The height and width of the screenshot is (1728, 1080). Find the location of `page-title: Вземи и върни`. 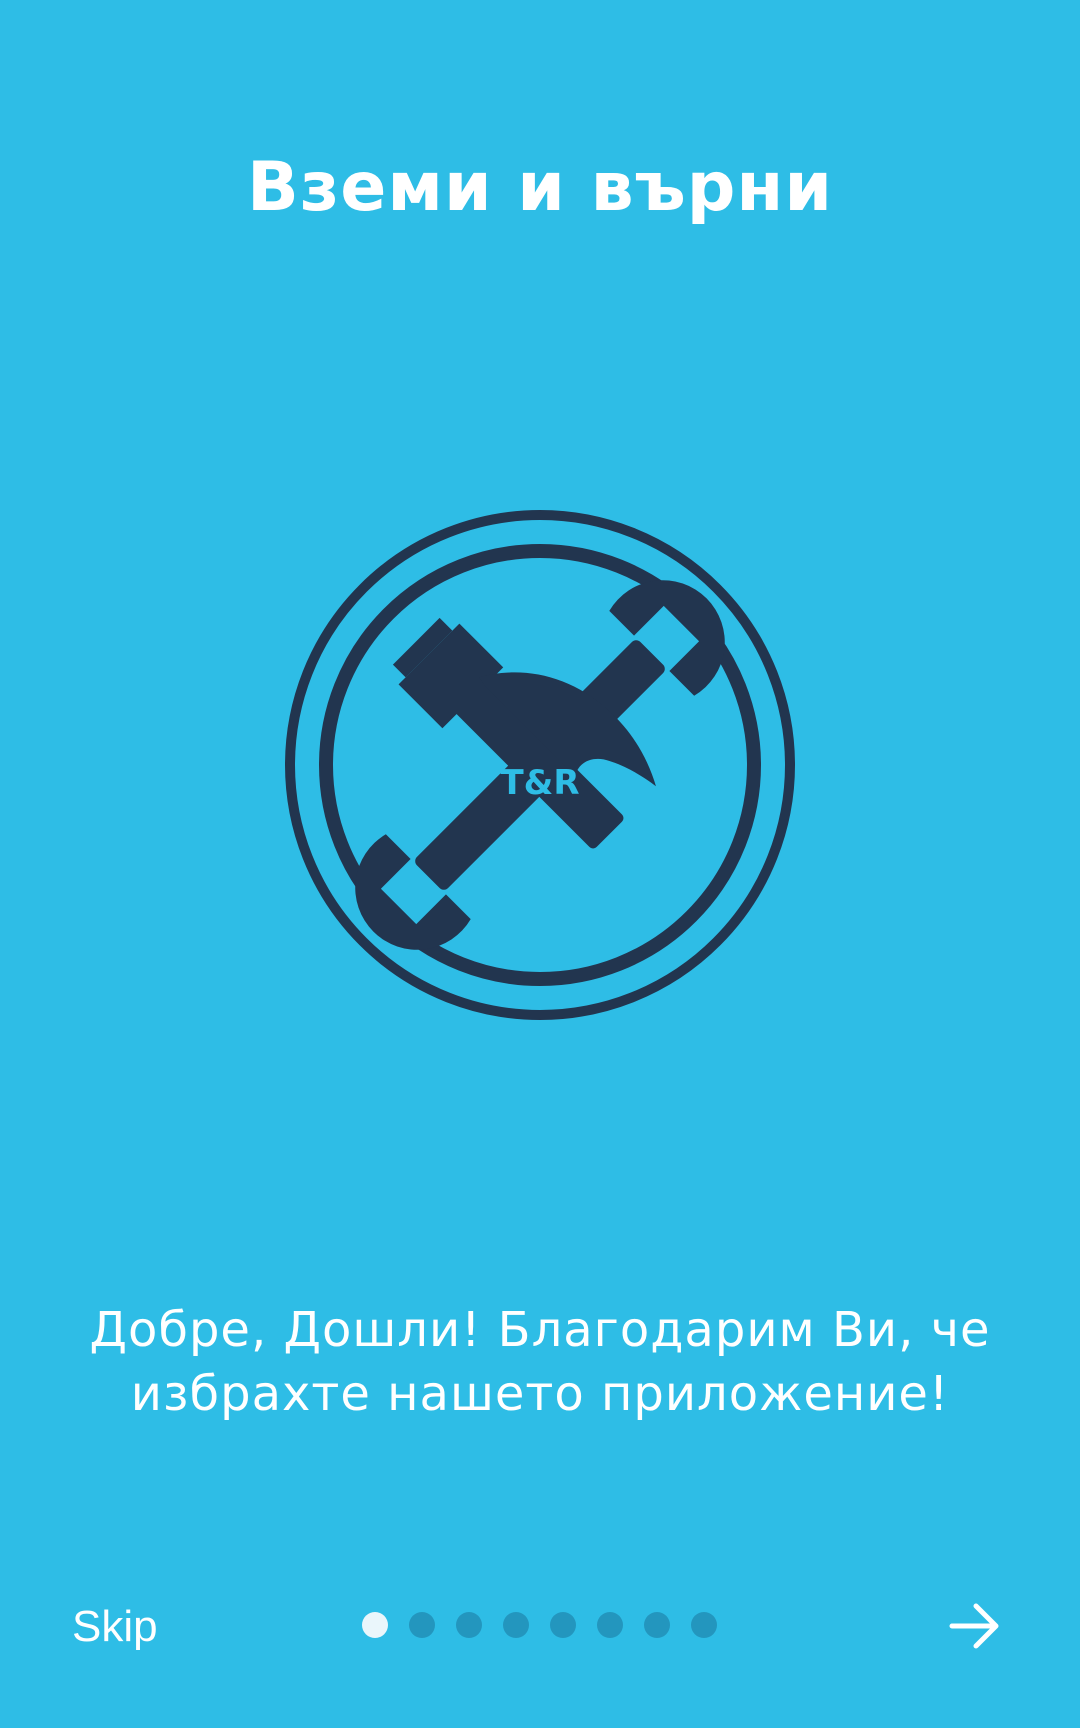

page-title: Вземи и върни is located at coordinates (540, 187).